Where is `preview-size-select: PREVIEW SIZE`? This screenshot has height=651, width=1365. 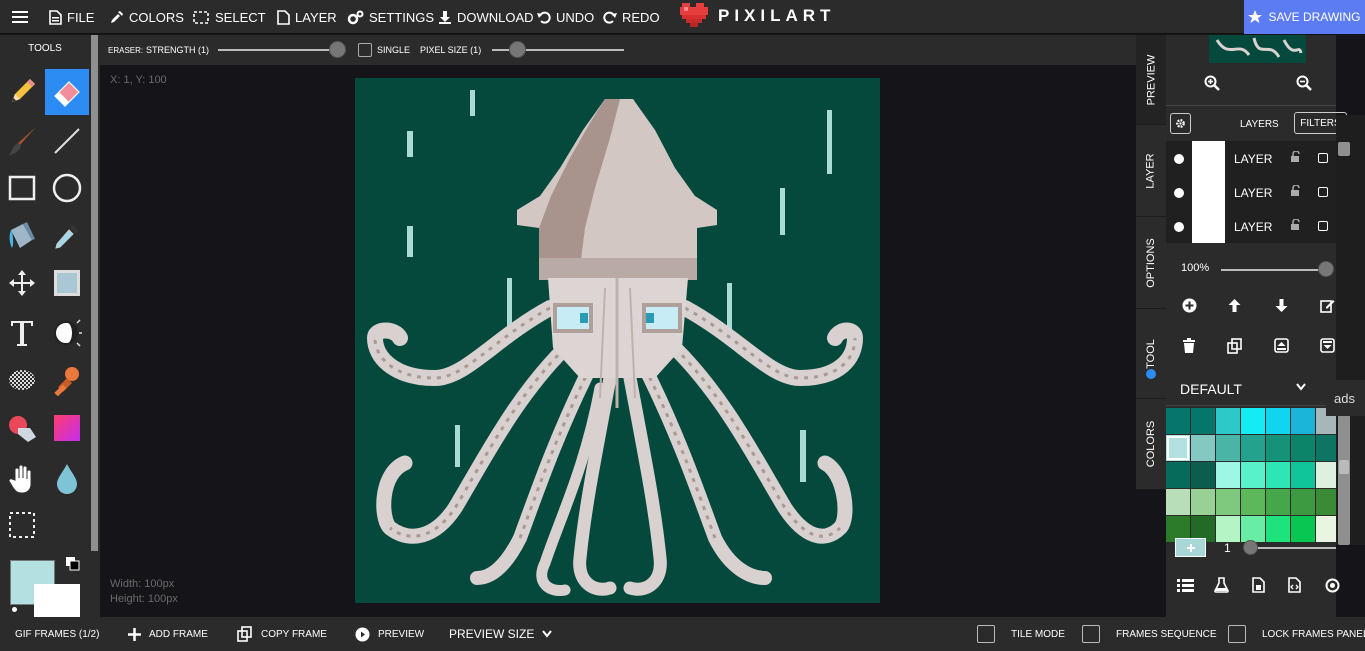 preview-size-select: PREVIEW SIZE is located at coordinates (501, 634).